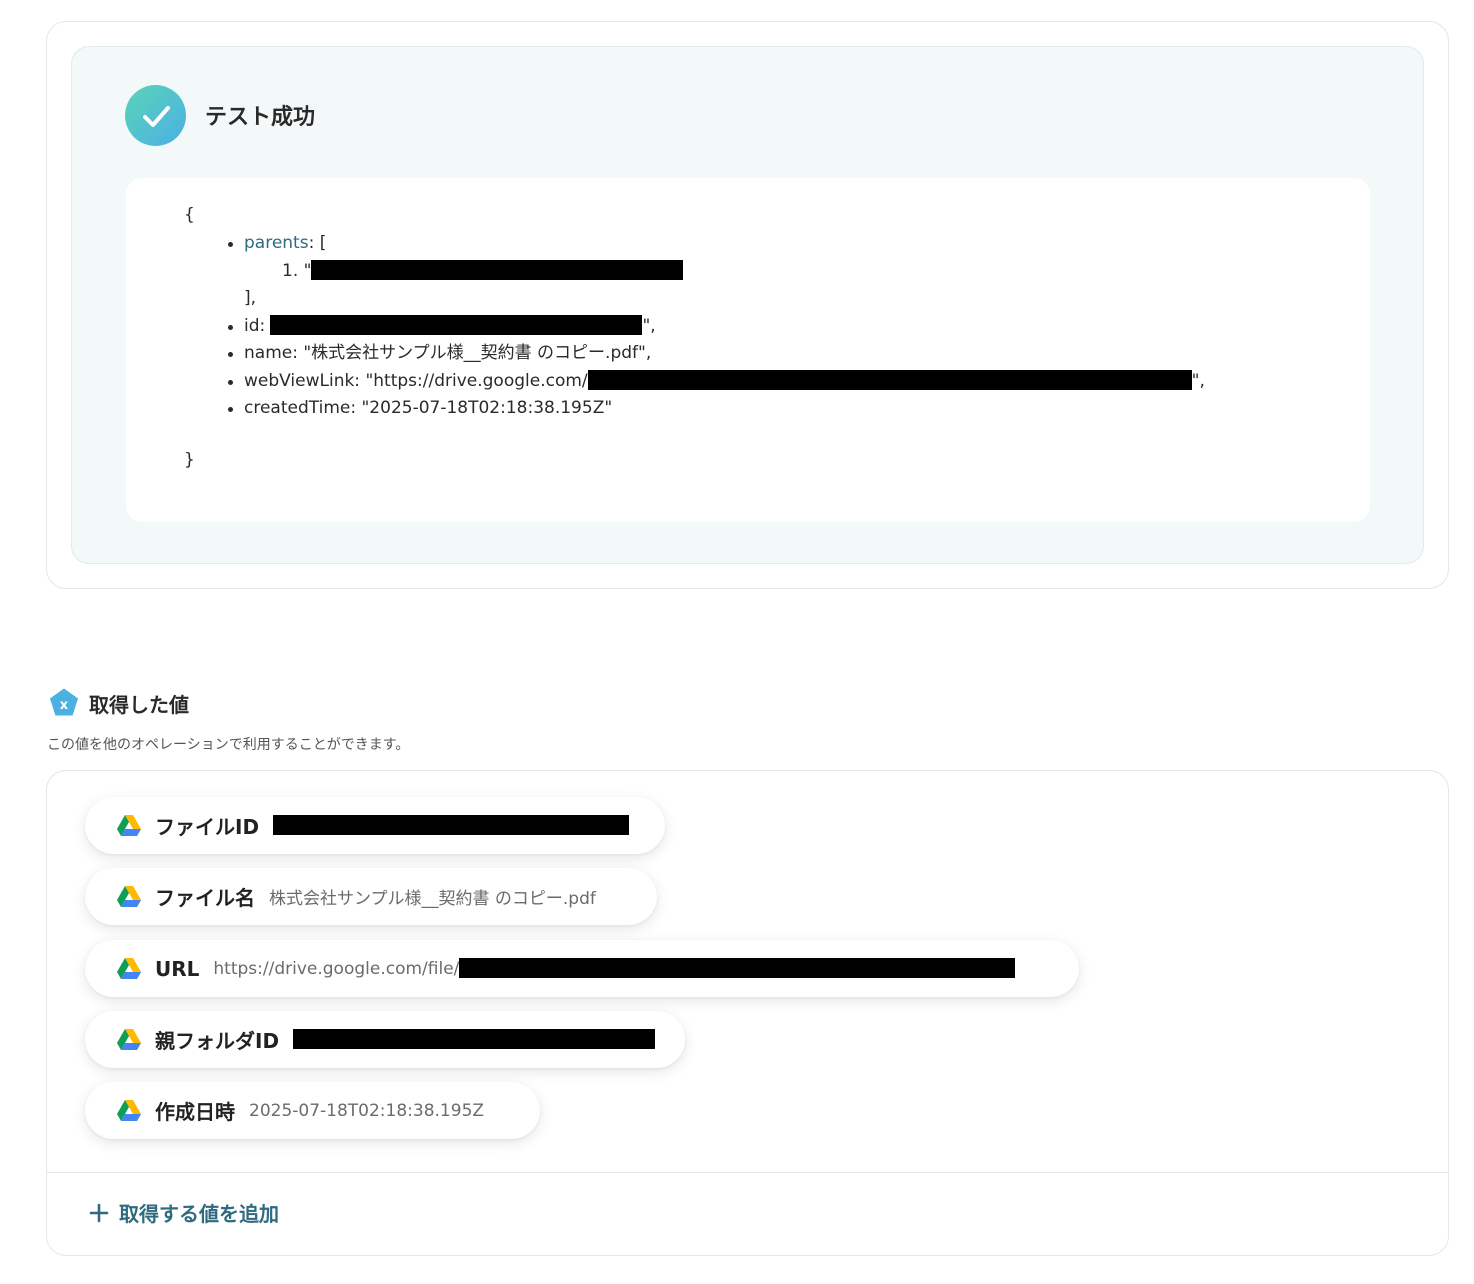  I want to click on check-icon, so click(155, 115).